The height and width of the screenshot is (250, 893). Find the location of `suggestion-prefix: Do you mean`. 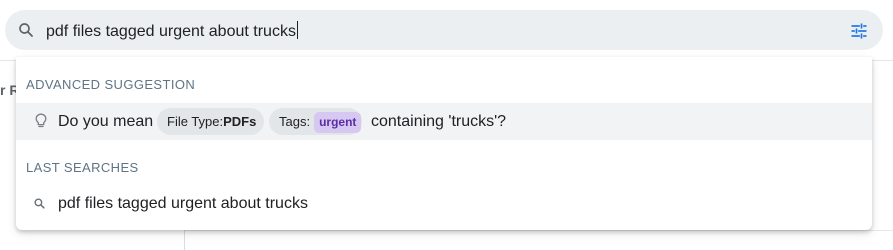

suggestion-prefix: Do you mean is located at coordinates (106, 121).